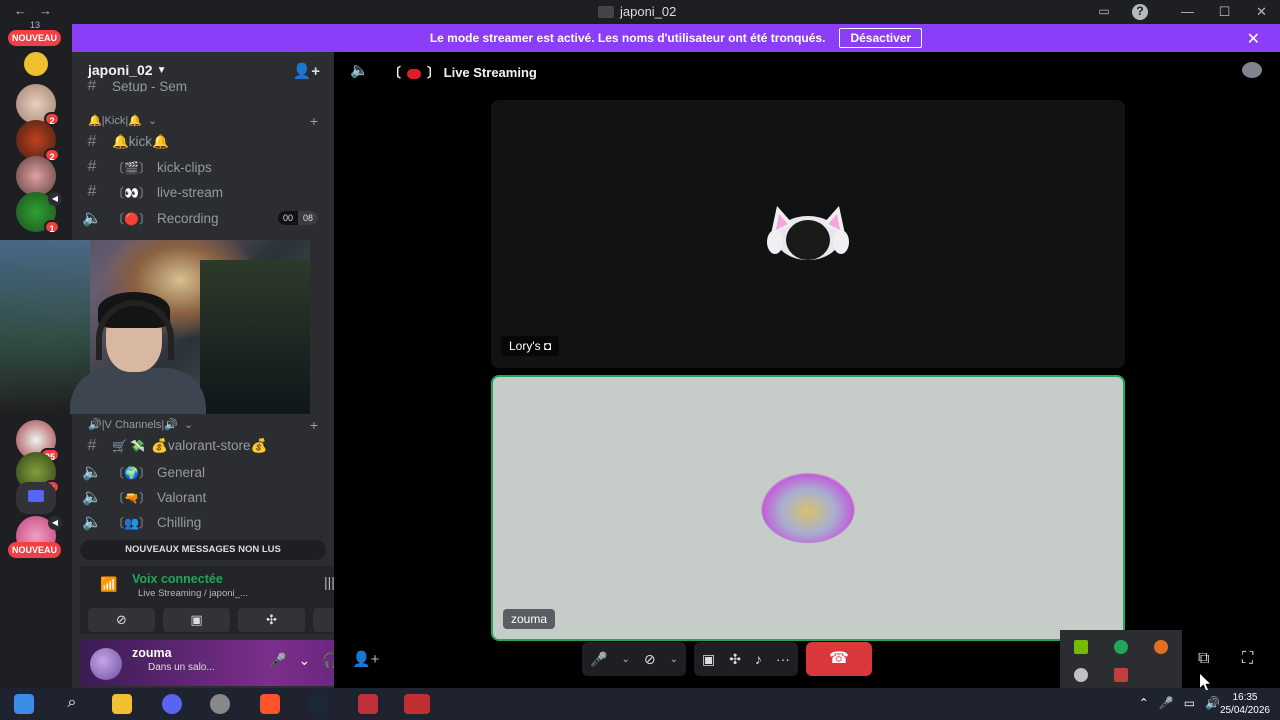 This screenshot has width=1280, height=720. What do you see at coordinates (36, 64) in the screenshot?
I see `server-icon-yellow` at bounding box center [36, 64].